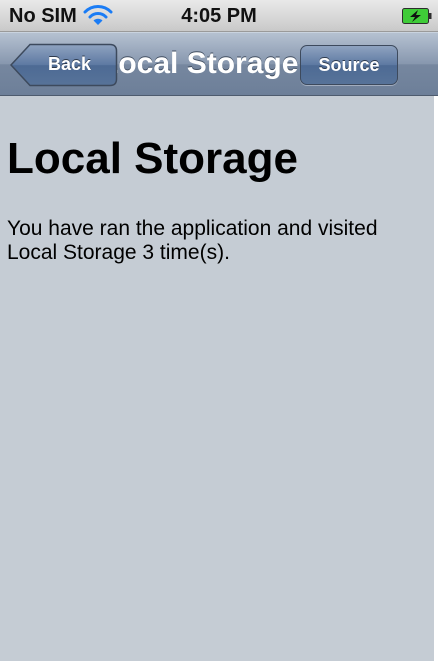 The image size is (438, 661). I want to click on status-bar: No SIM 4:05 PM, so click(219, 16).